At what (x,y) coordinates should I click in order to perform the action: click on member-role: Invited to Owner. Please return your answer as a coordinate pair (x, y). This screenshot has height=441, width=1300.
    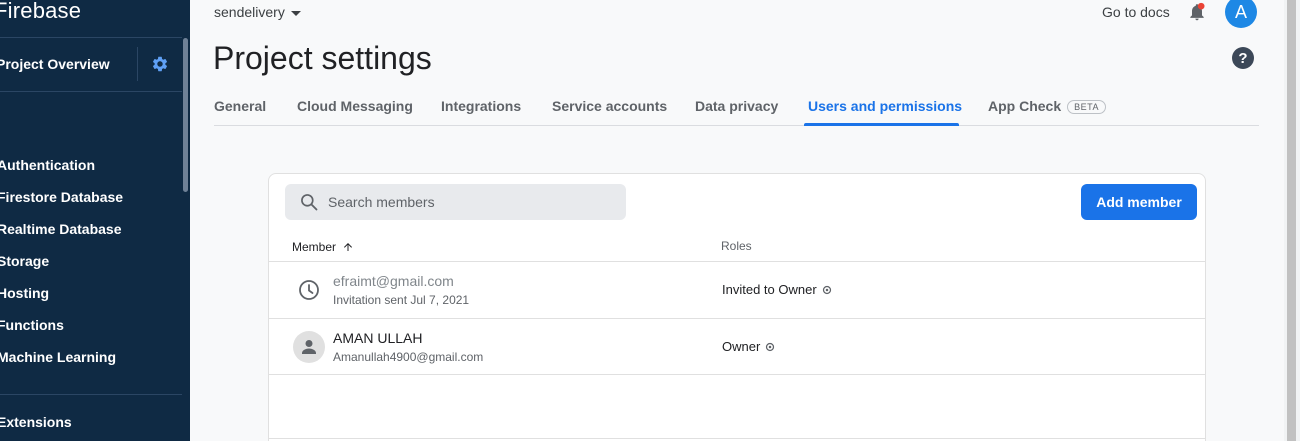
    Looking at the image, I should click on (777, 289).